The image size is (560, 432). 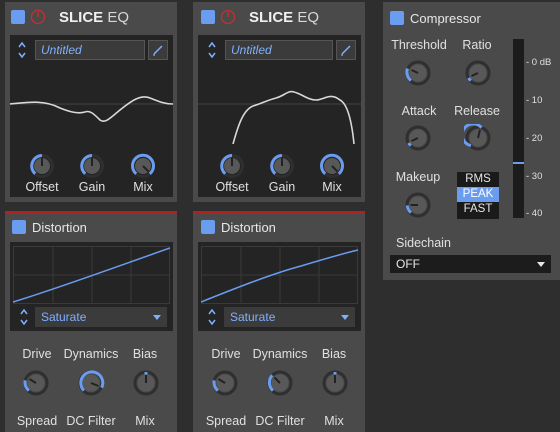 What do you see at coordinates (145, 421) in the screenshot?
I see `distortion-1-mix-label: Mix` at bounding box center [145, 421].